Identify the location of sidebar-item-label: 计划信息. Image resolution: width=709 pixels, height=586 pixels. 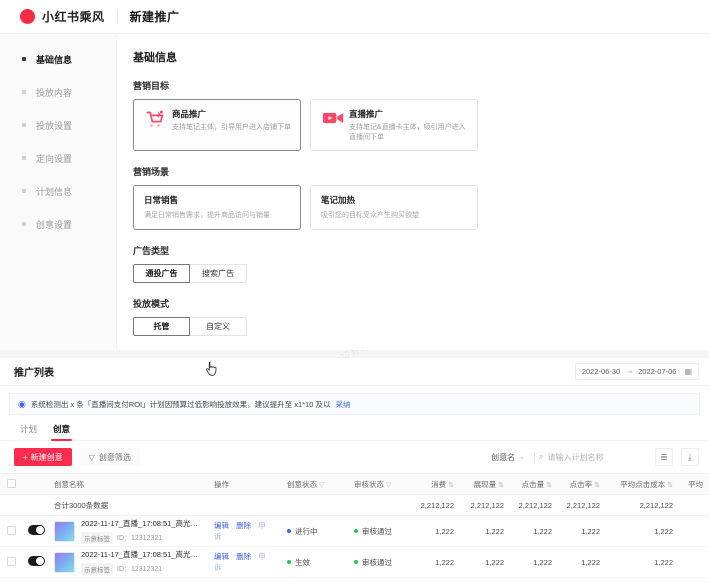
(54, 191).